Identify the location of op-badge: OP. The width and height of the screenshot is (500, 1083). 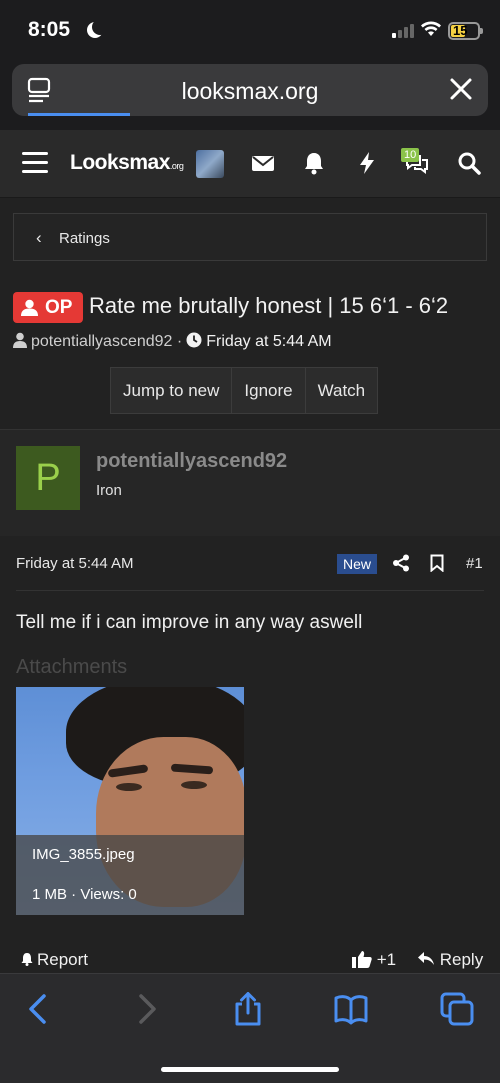
(48, 307).